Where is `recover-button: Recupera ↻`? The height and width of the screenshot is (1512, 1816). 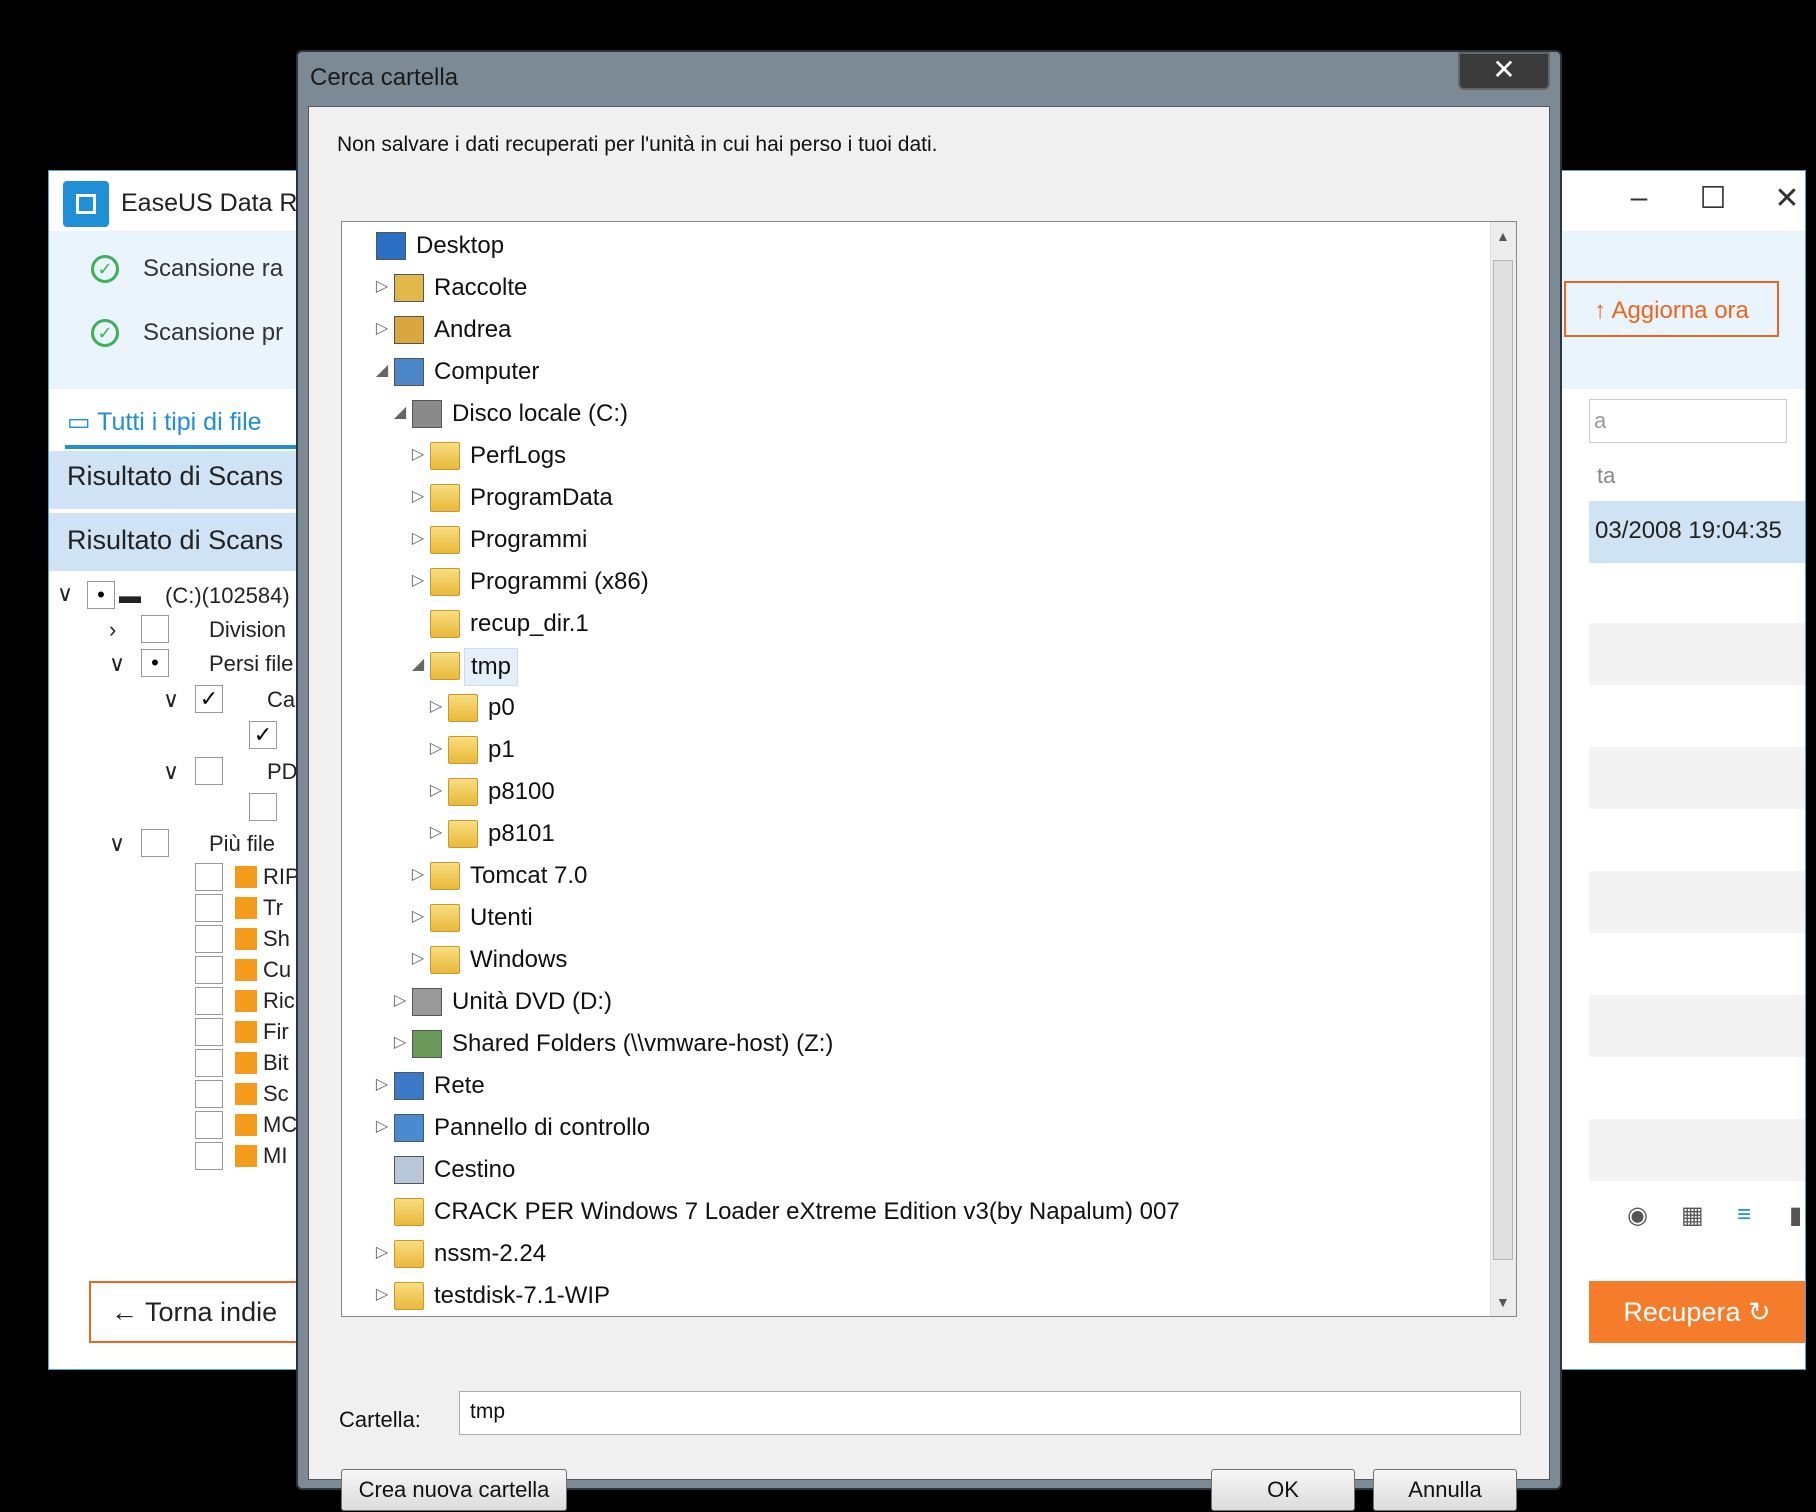 recover-button: Recupera ↻ is located at coordinates (1697, 1312).